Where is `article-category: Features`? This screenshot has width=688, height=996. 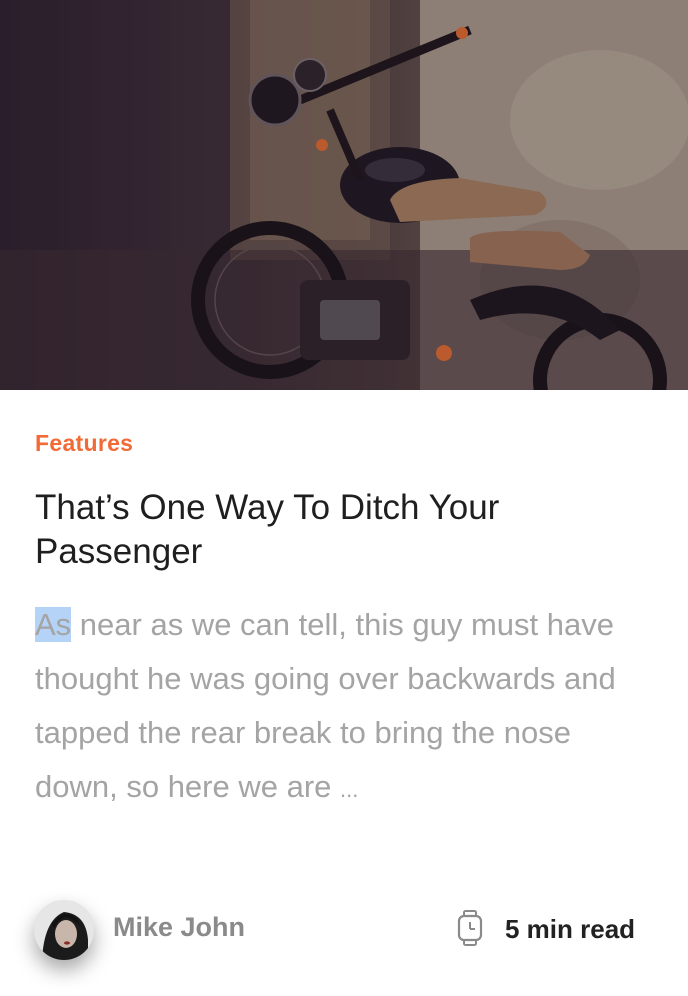
article-category: Features is located at coordinates (84, 443).